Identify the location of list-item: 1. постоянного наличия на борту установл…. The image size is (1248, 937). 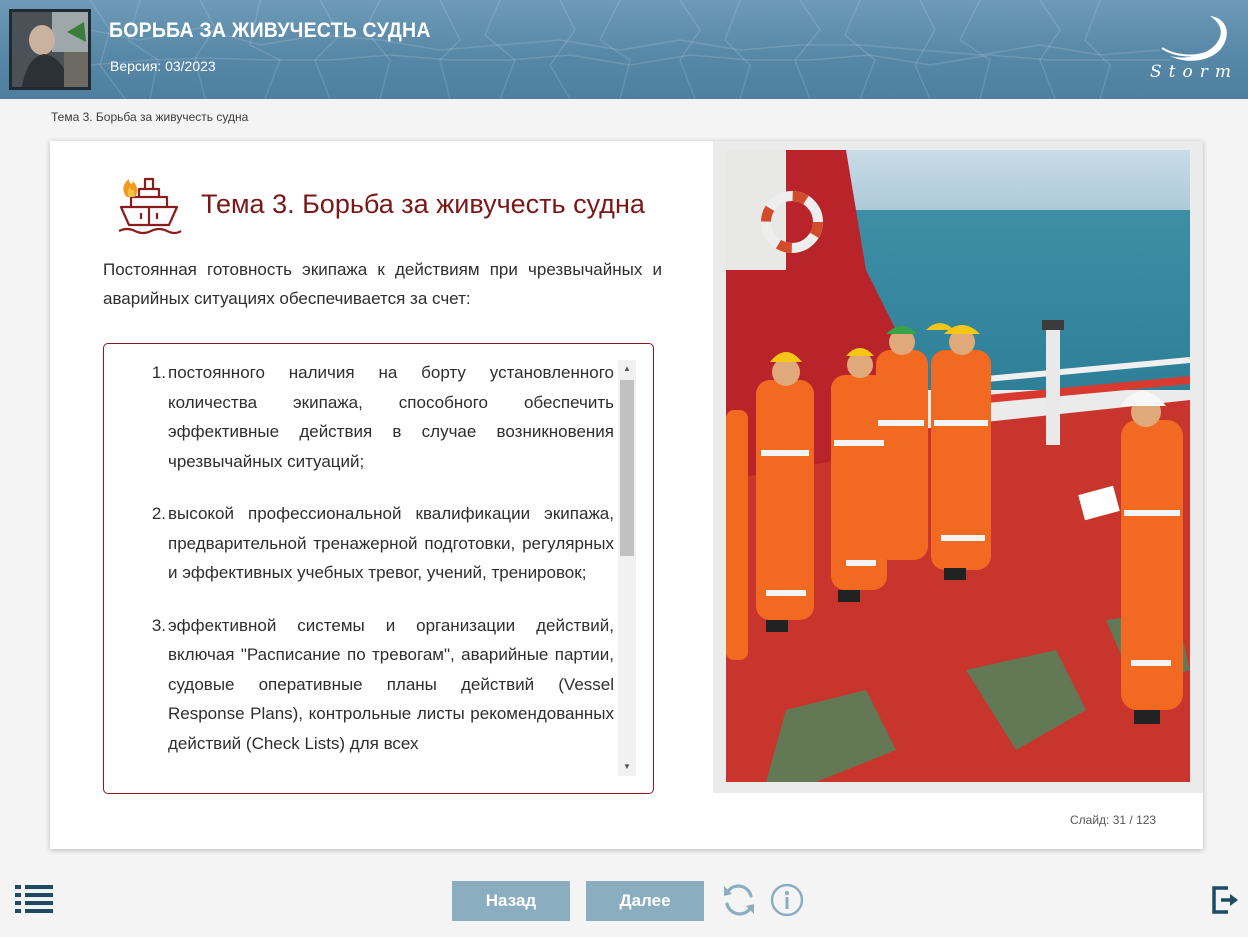
(359, 417).